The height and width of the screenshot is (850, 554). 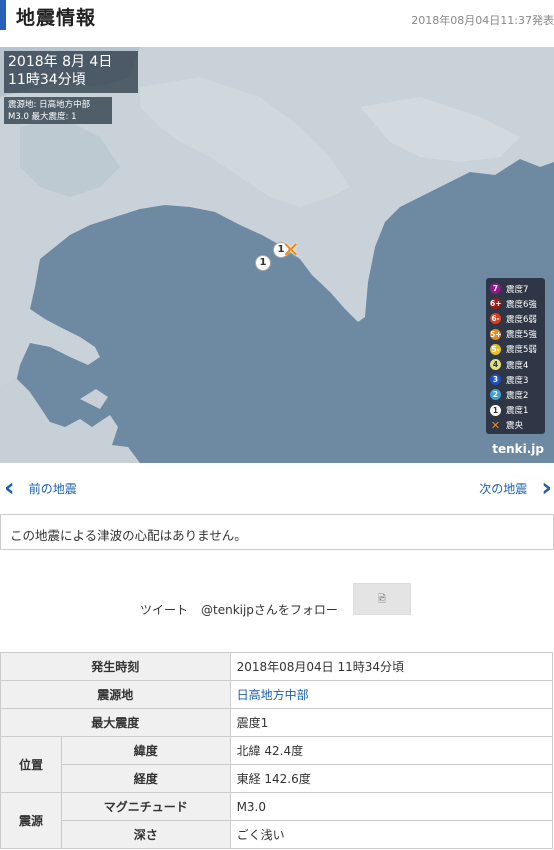 What do you see at coordinates (546, 488) in the screenshot?
I see `chevron-right-icon: ›` at bounding box center [546, 488].